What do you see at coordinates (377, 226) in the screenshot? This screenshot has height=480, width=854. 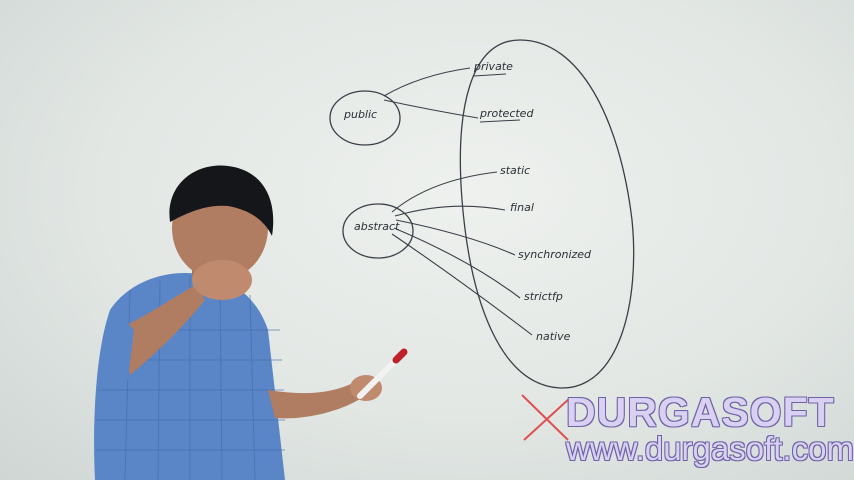 I see `label-abstract: abstract` at bounding box center [377, 226].